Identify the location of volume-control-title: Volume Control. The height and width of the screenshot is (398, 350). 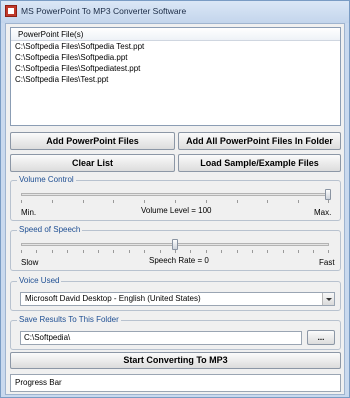
(46, 179).